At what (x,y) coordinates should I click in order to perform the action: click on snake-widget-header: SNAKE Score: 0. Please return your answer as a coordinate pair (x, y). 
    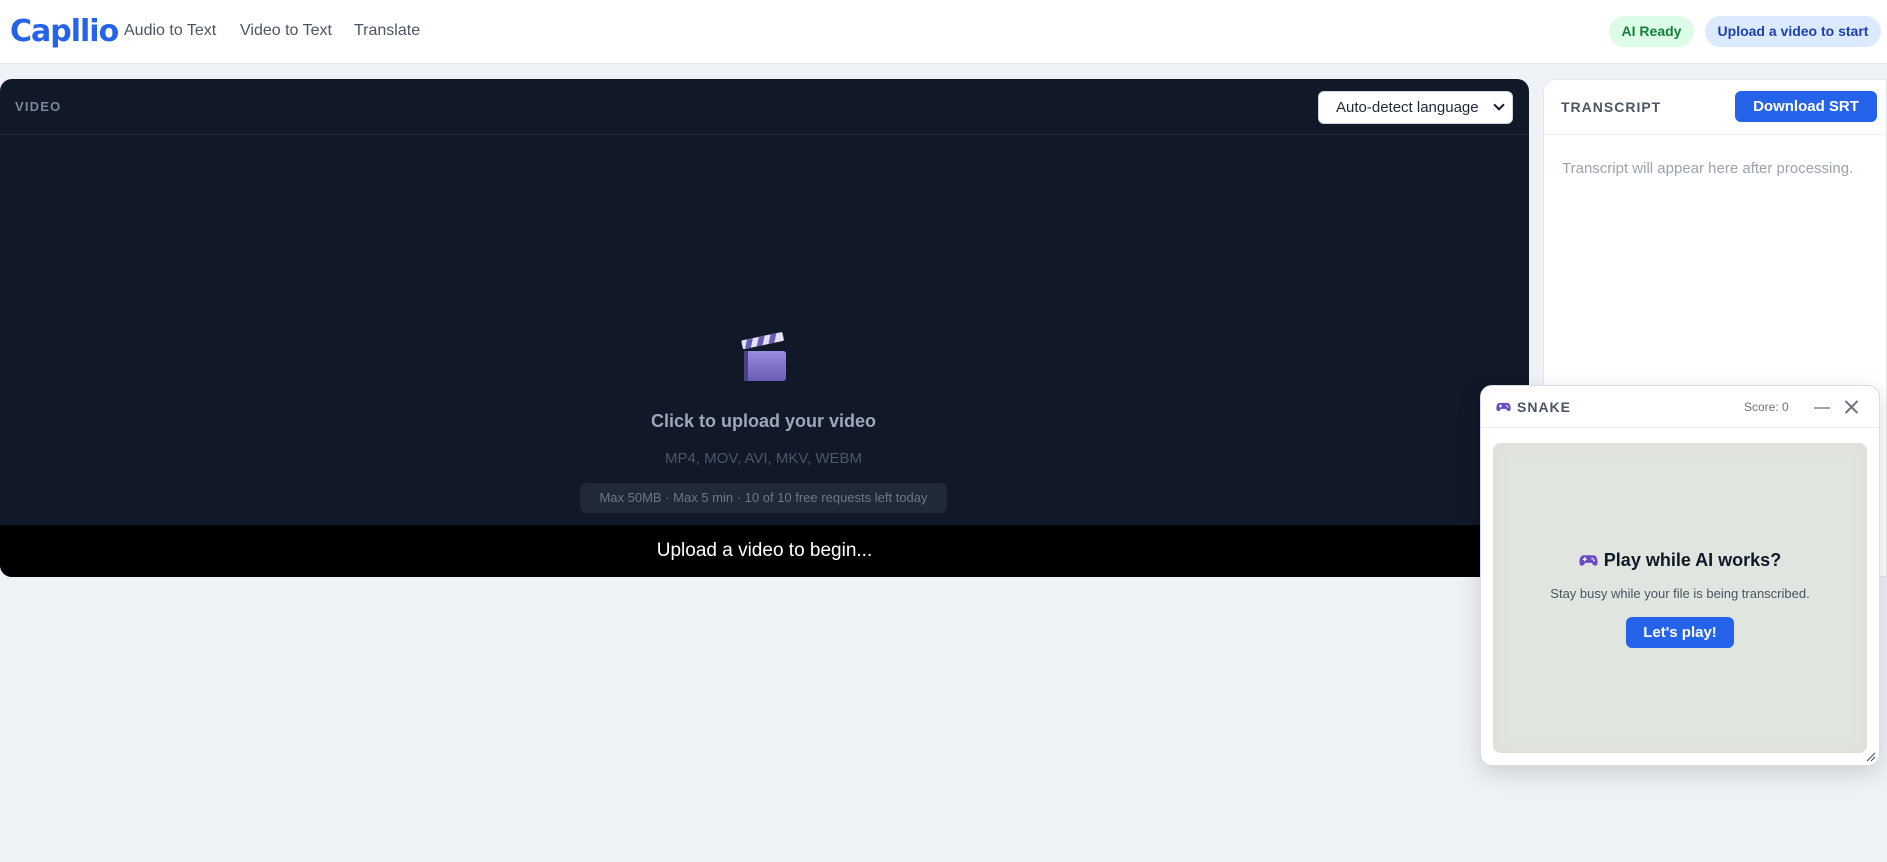
    Looking at the image, I should click on (1680, 407).